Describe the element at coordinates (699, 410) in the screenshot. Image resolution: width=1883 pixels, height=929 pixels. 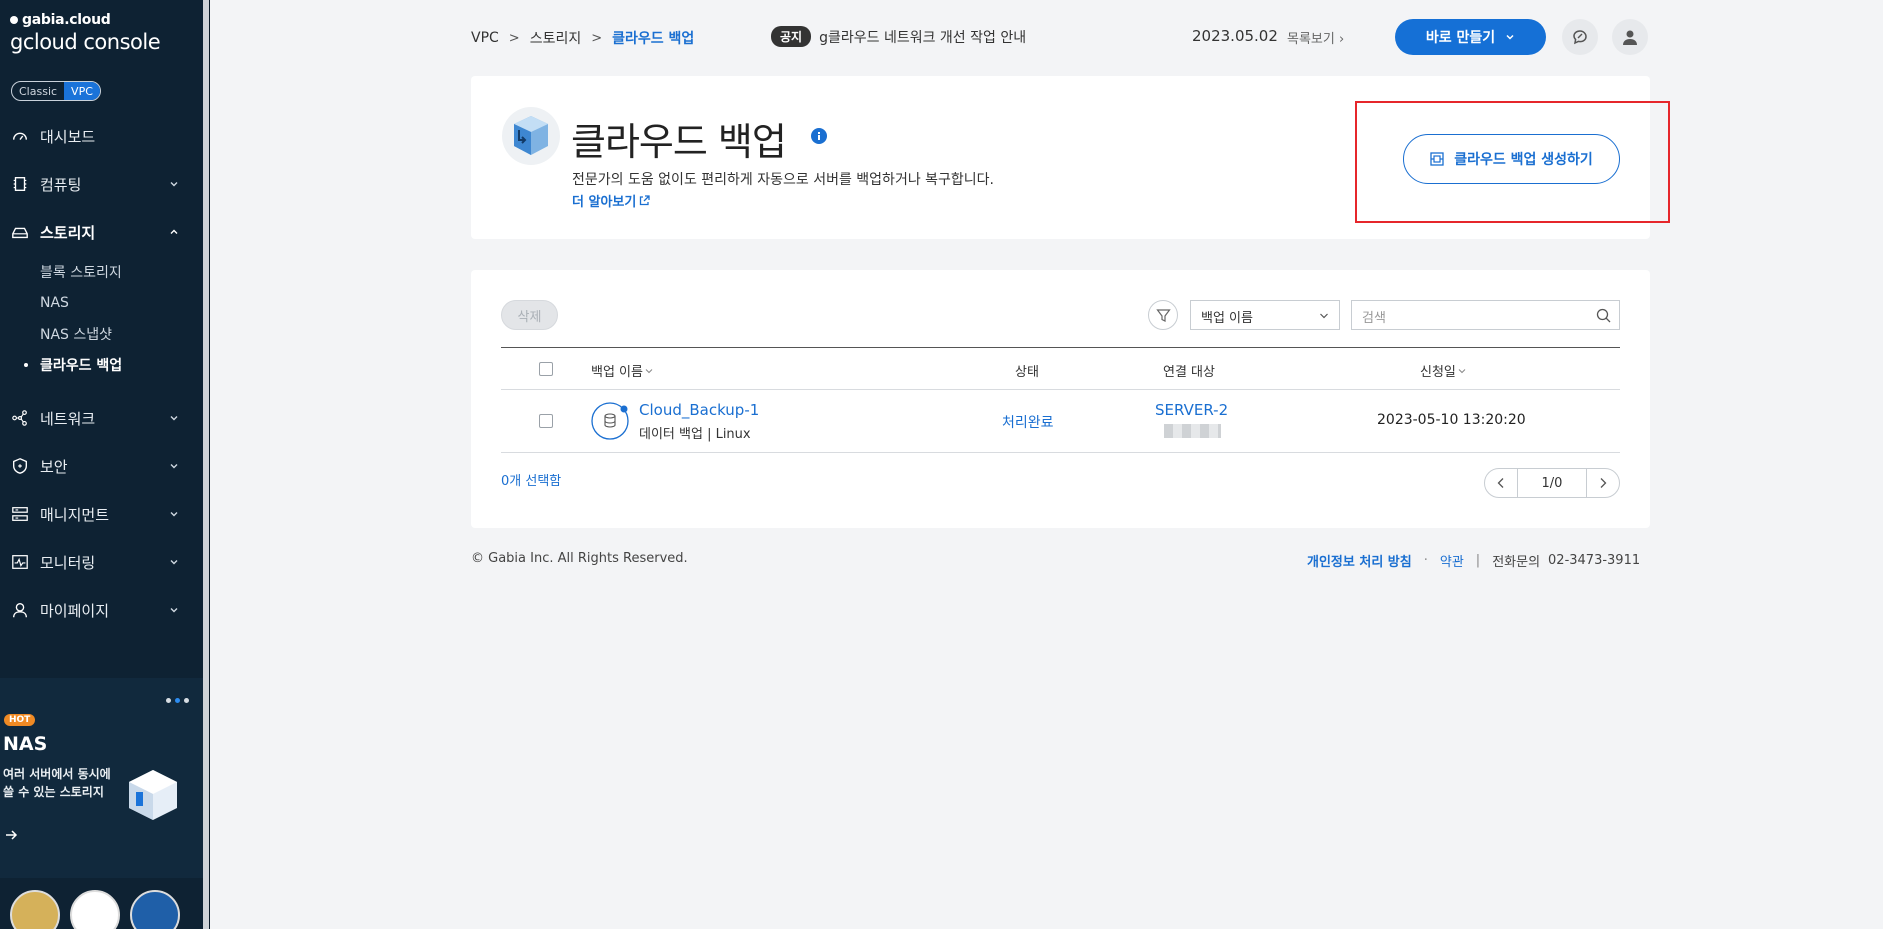
I see `backup-name-link: Cloud_Backup-1` at that location.